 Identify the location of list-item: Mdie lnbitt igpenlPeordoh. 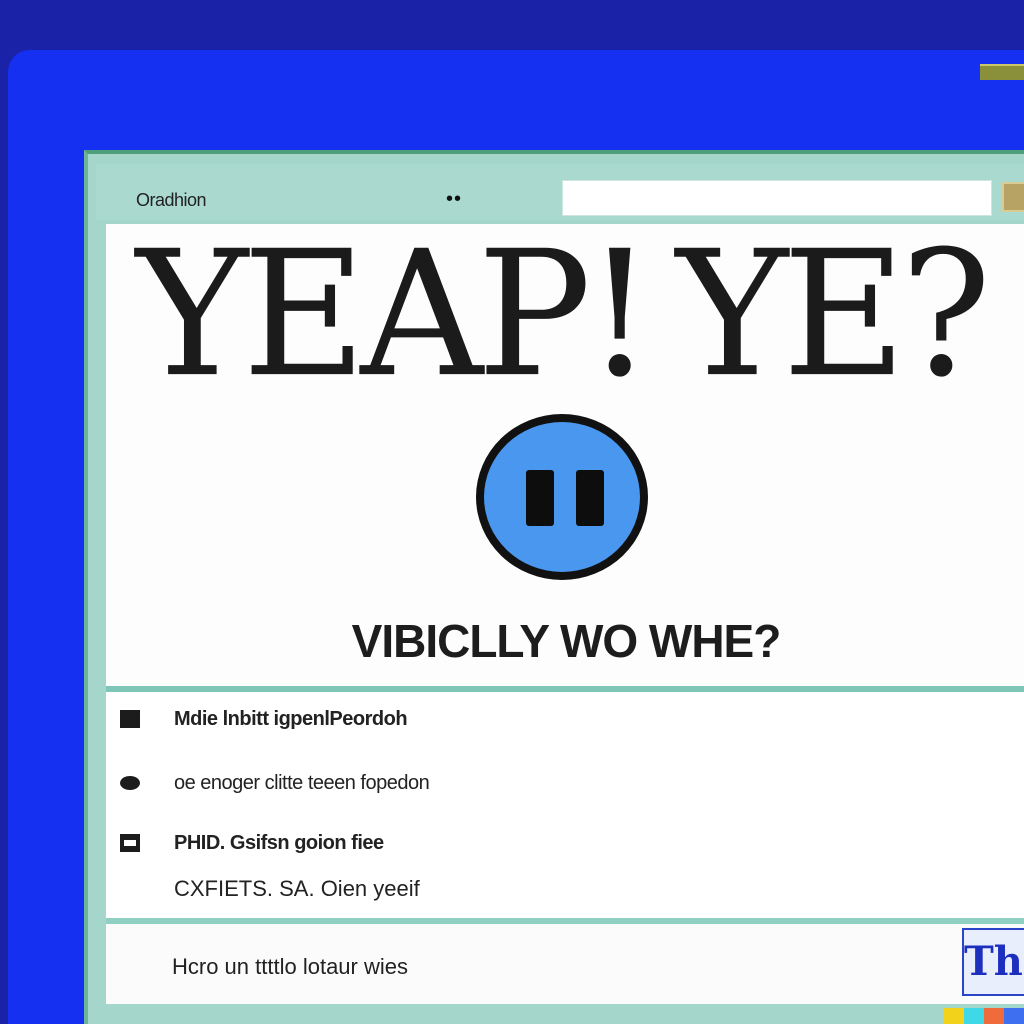
(565, 718).